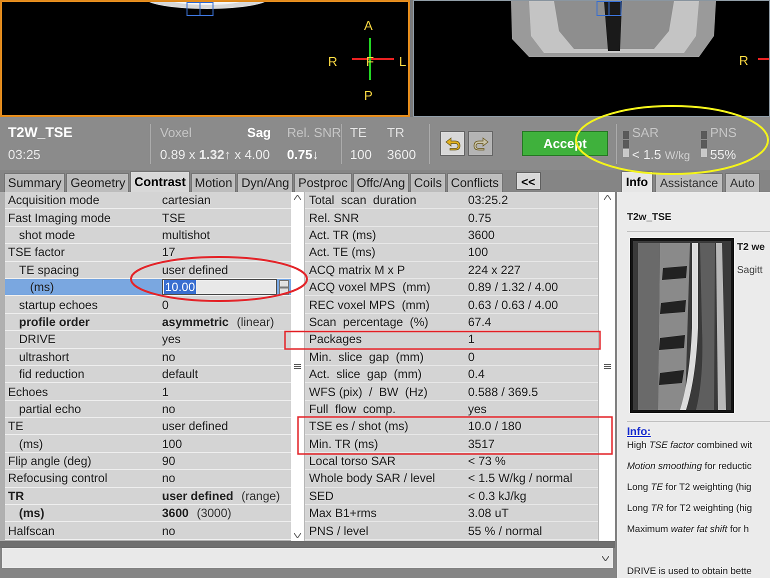 The image size is (770, 578). What do you see at coordinates (148, 427) in the screenshot?
I see `parameter-row: TE user defined` at bounding box center [148, 427].